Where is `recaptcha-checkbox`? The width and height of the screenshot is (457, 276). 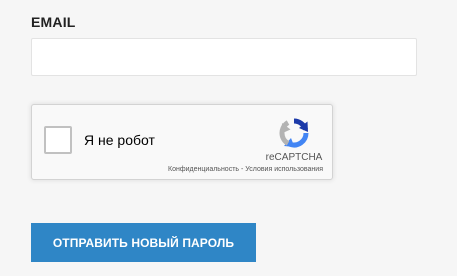 recaptcha-checkbox is located at coordinates (58, 140).